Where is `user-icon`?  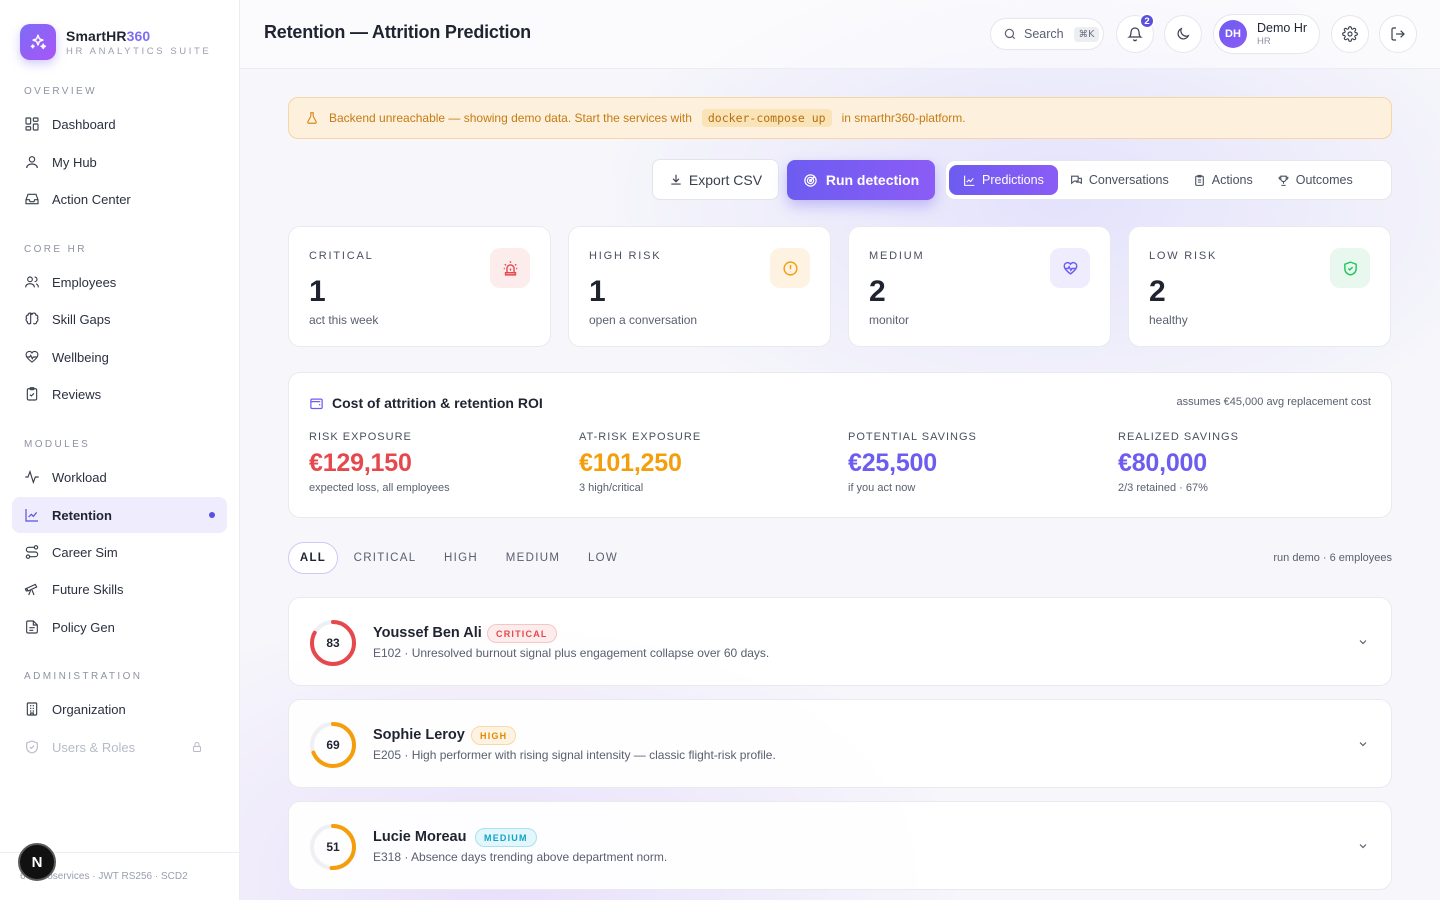
user-icon is located at coordinates (32, 162).